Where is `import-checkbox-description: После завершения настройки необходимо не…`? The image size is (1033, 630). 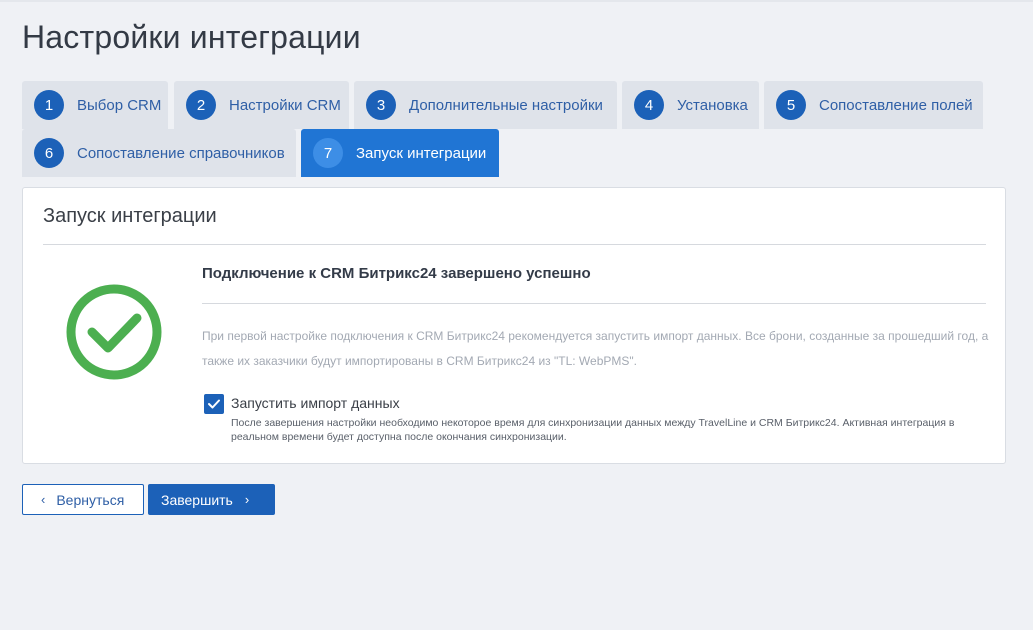
import-checkbox-description: После завершения настройки необходимо не… is located at coordinates (593, 430).